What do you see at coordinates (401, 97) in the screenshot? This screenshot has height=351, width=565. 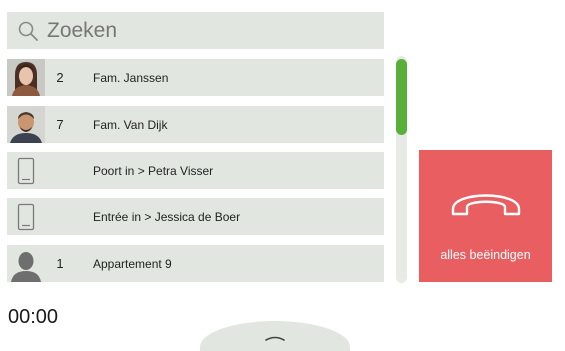 I see `scrollbar-thumb` at bounding box center [401, 97].